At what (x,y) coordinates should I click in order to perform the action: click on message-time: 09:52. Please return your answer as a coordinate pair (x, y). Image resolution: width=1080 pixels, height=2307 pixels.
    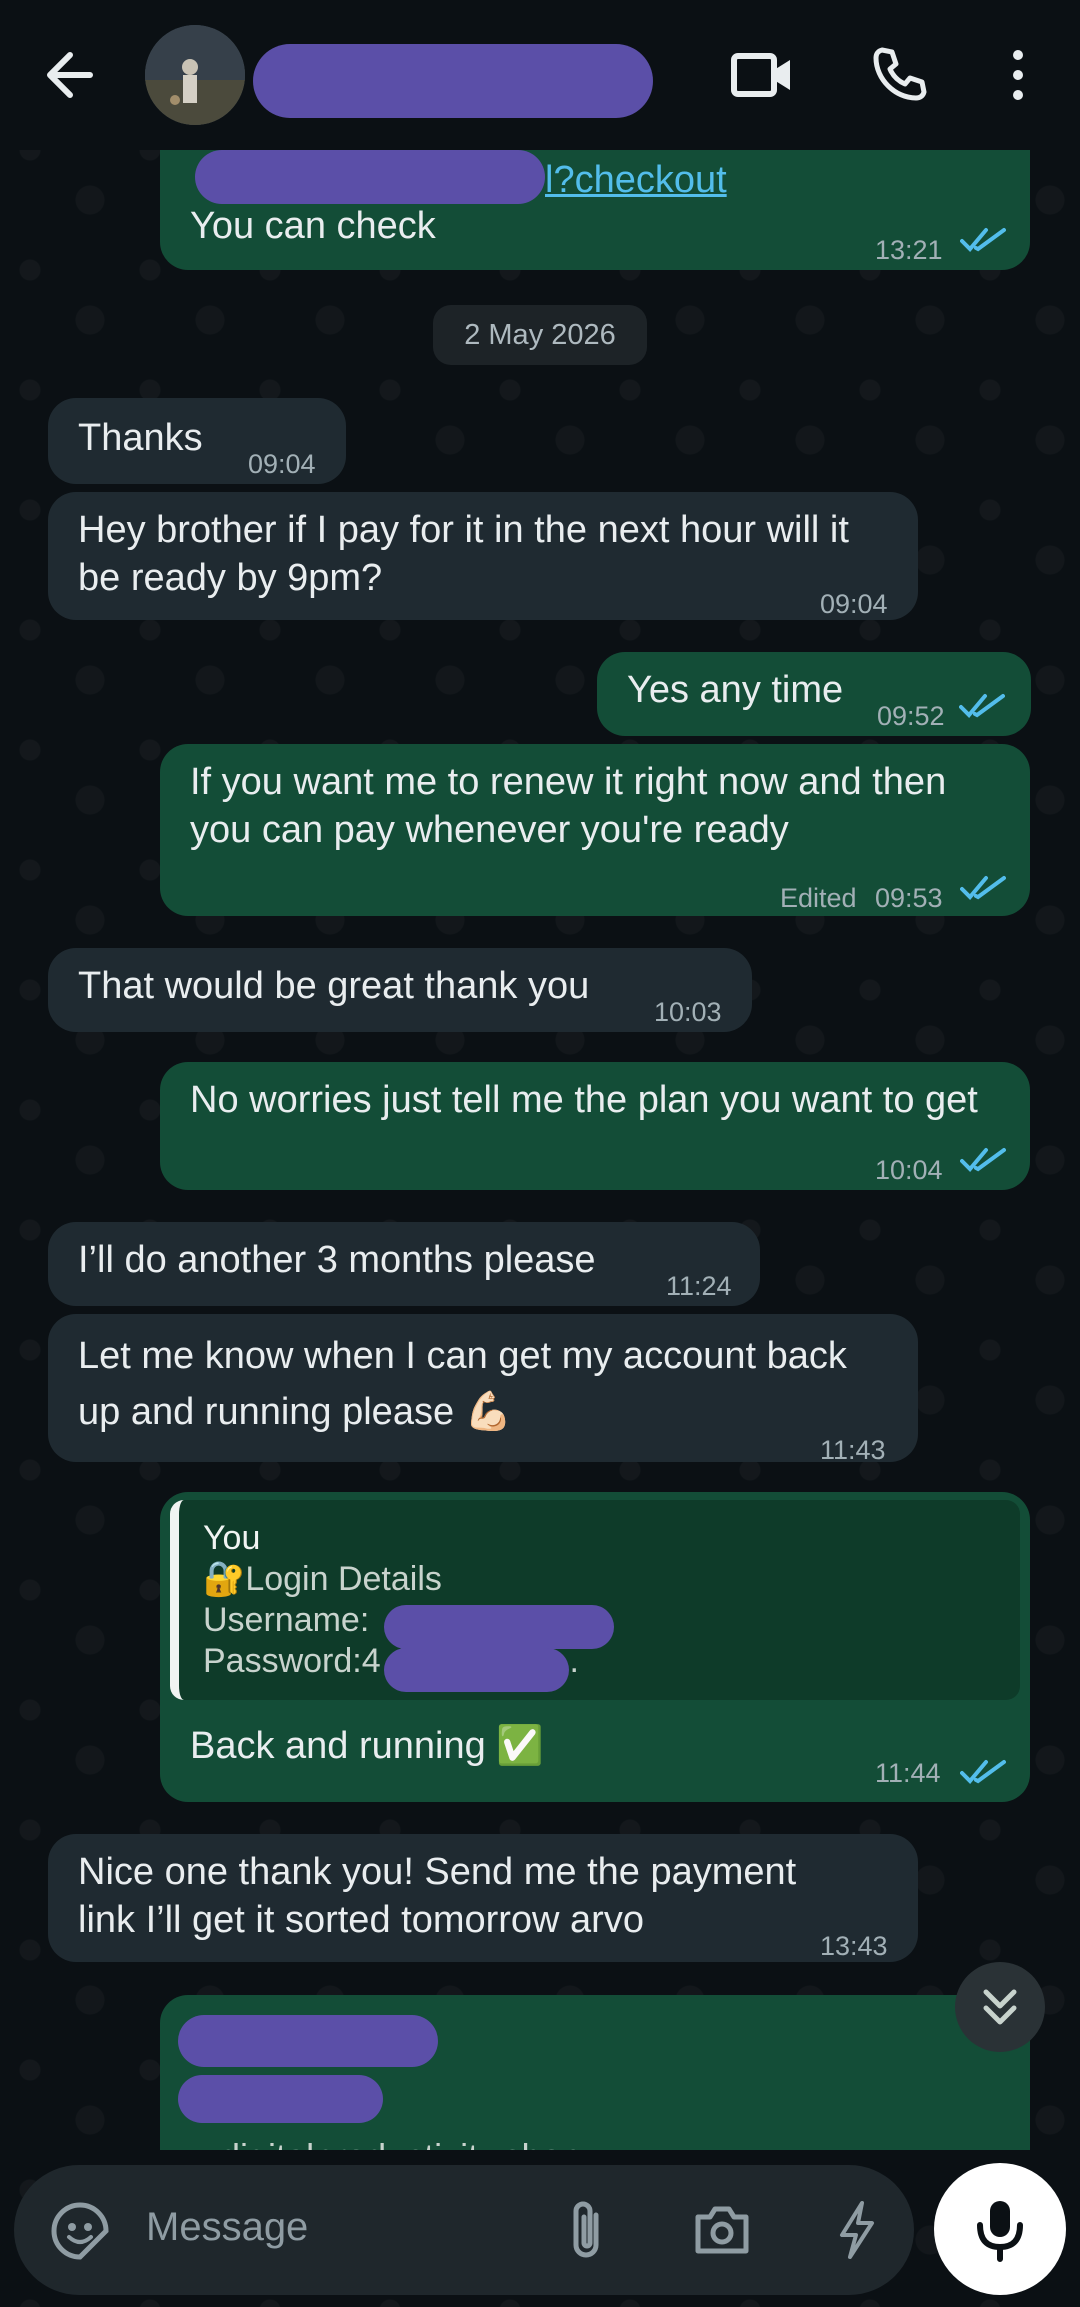
    Looking at the image, I should click on (911, 716).